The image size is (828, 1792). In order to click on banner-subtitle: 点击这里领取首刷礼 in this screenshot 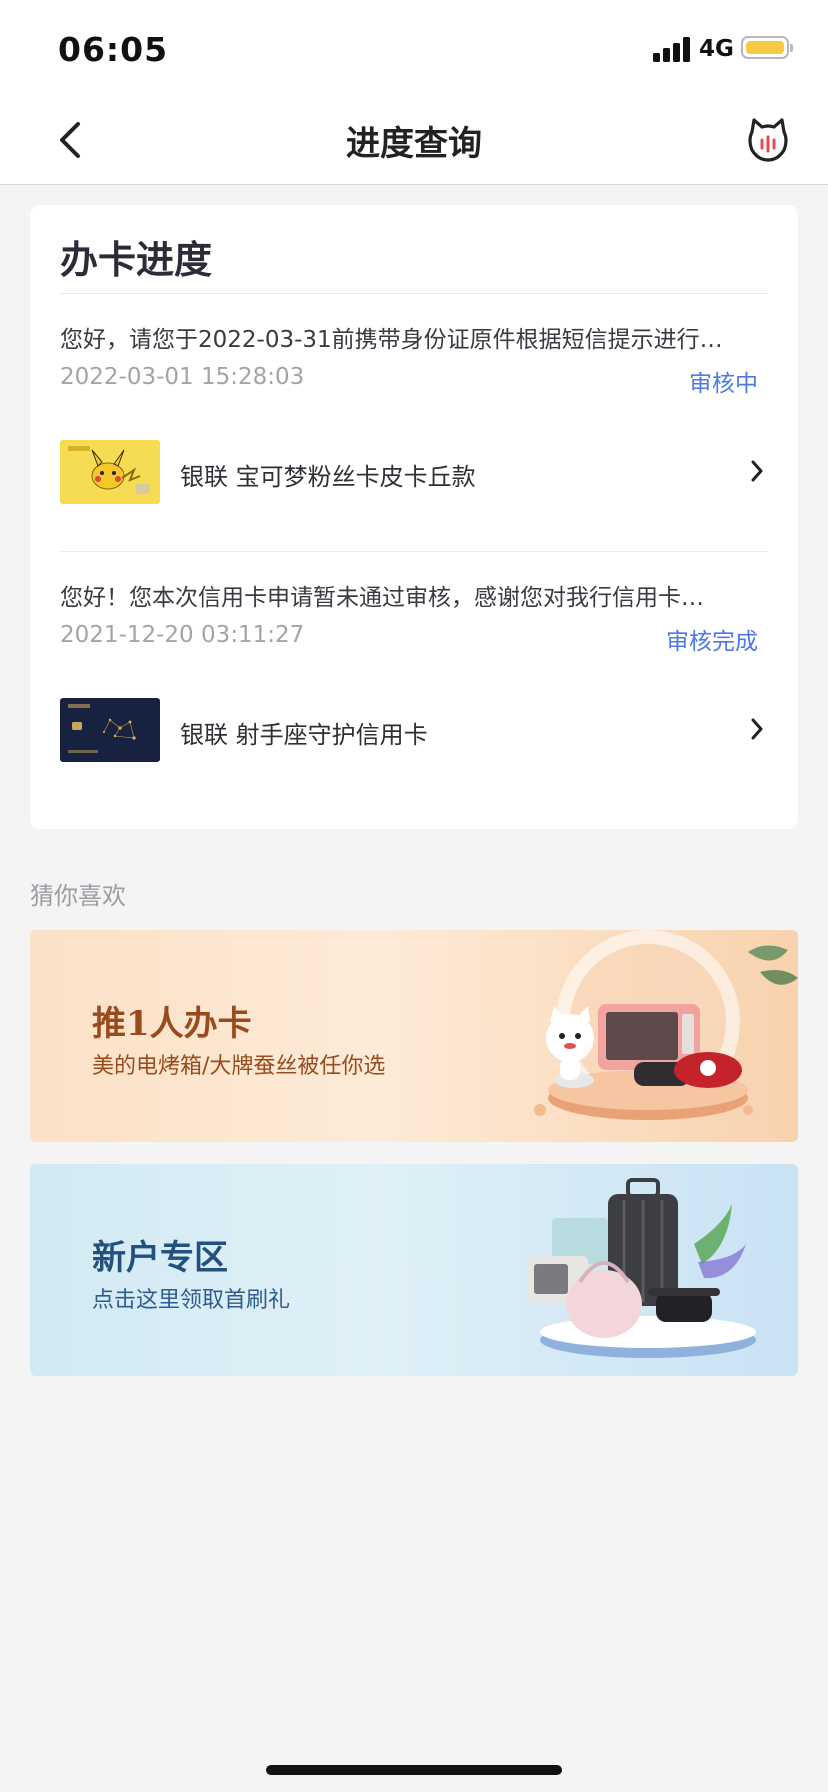, I will do `click(191, 1300)`.